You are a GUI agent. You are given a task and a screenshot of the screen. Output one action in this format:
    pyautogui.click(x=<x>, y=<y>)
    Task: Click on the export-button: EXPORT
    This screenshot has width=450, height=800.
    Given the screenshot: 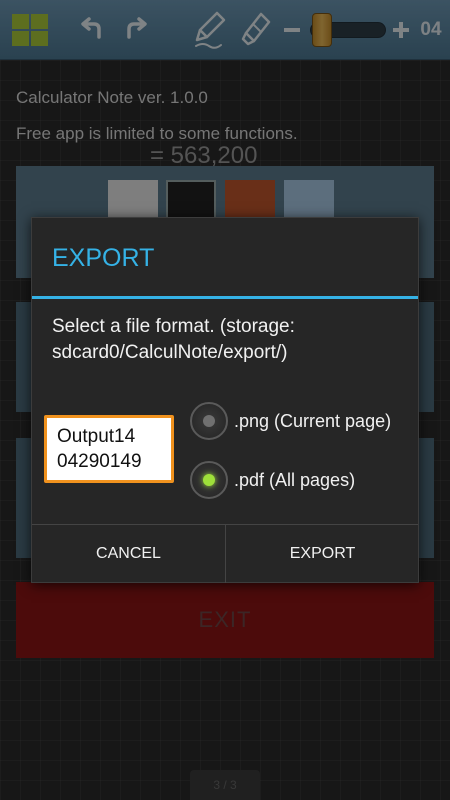 What is the action you would take?
    pyautogui.click(x=322, y=554)
    